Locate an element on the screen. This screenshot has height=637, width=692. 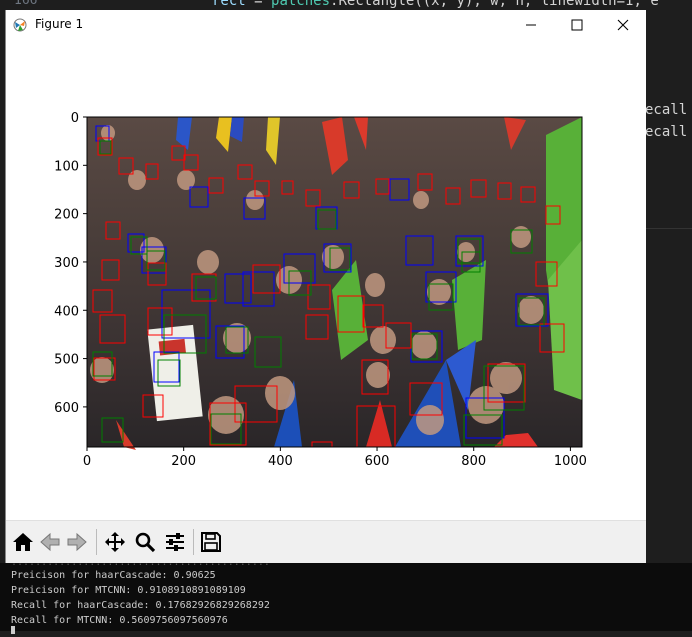
home-button is located at coordinates (23, 542).